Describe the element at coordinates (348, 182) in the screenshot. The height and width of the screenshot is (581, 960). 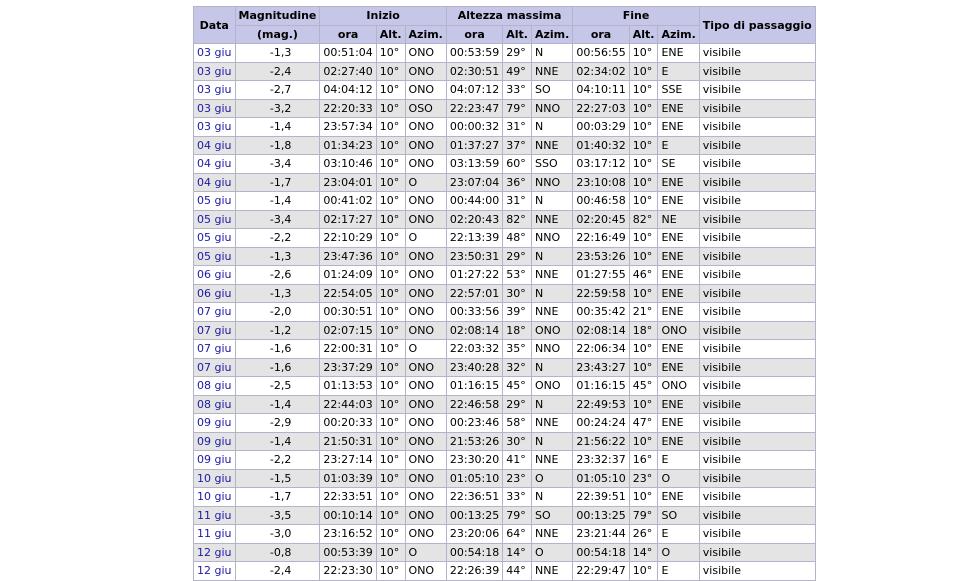
I see `cell-start-time: 23:04:01` at that location.